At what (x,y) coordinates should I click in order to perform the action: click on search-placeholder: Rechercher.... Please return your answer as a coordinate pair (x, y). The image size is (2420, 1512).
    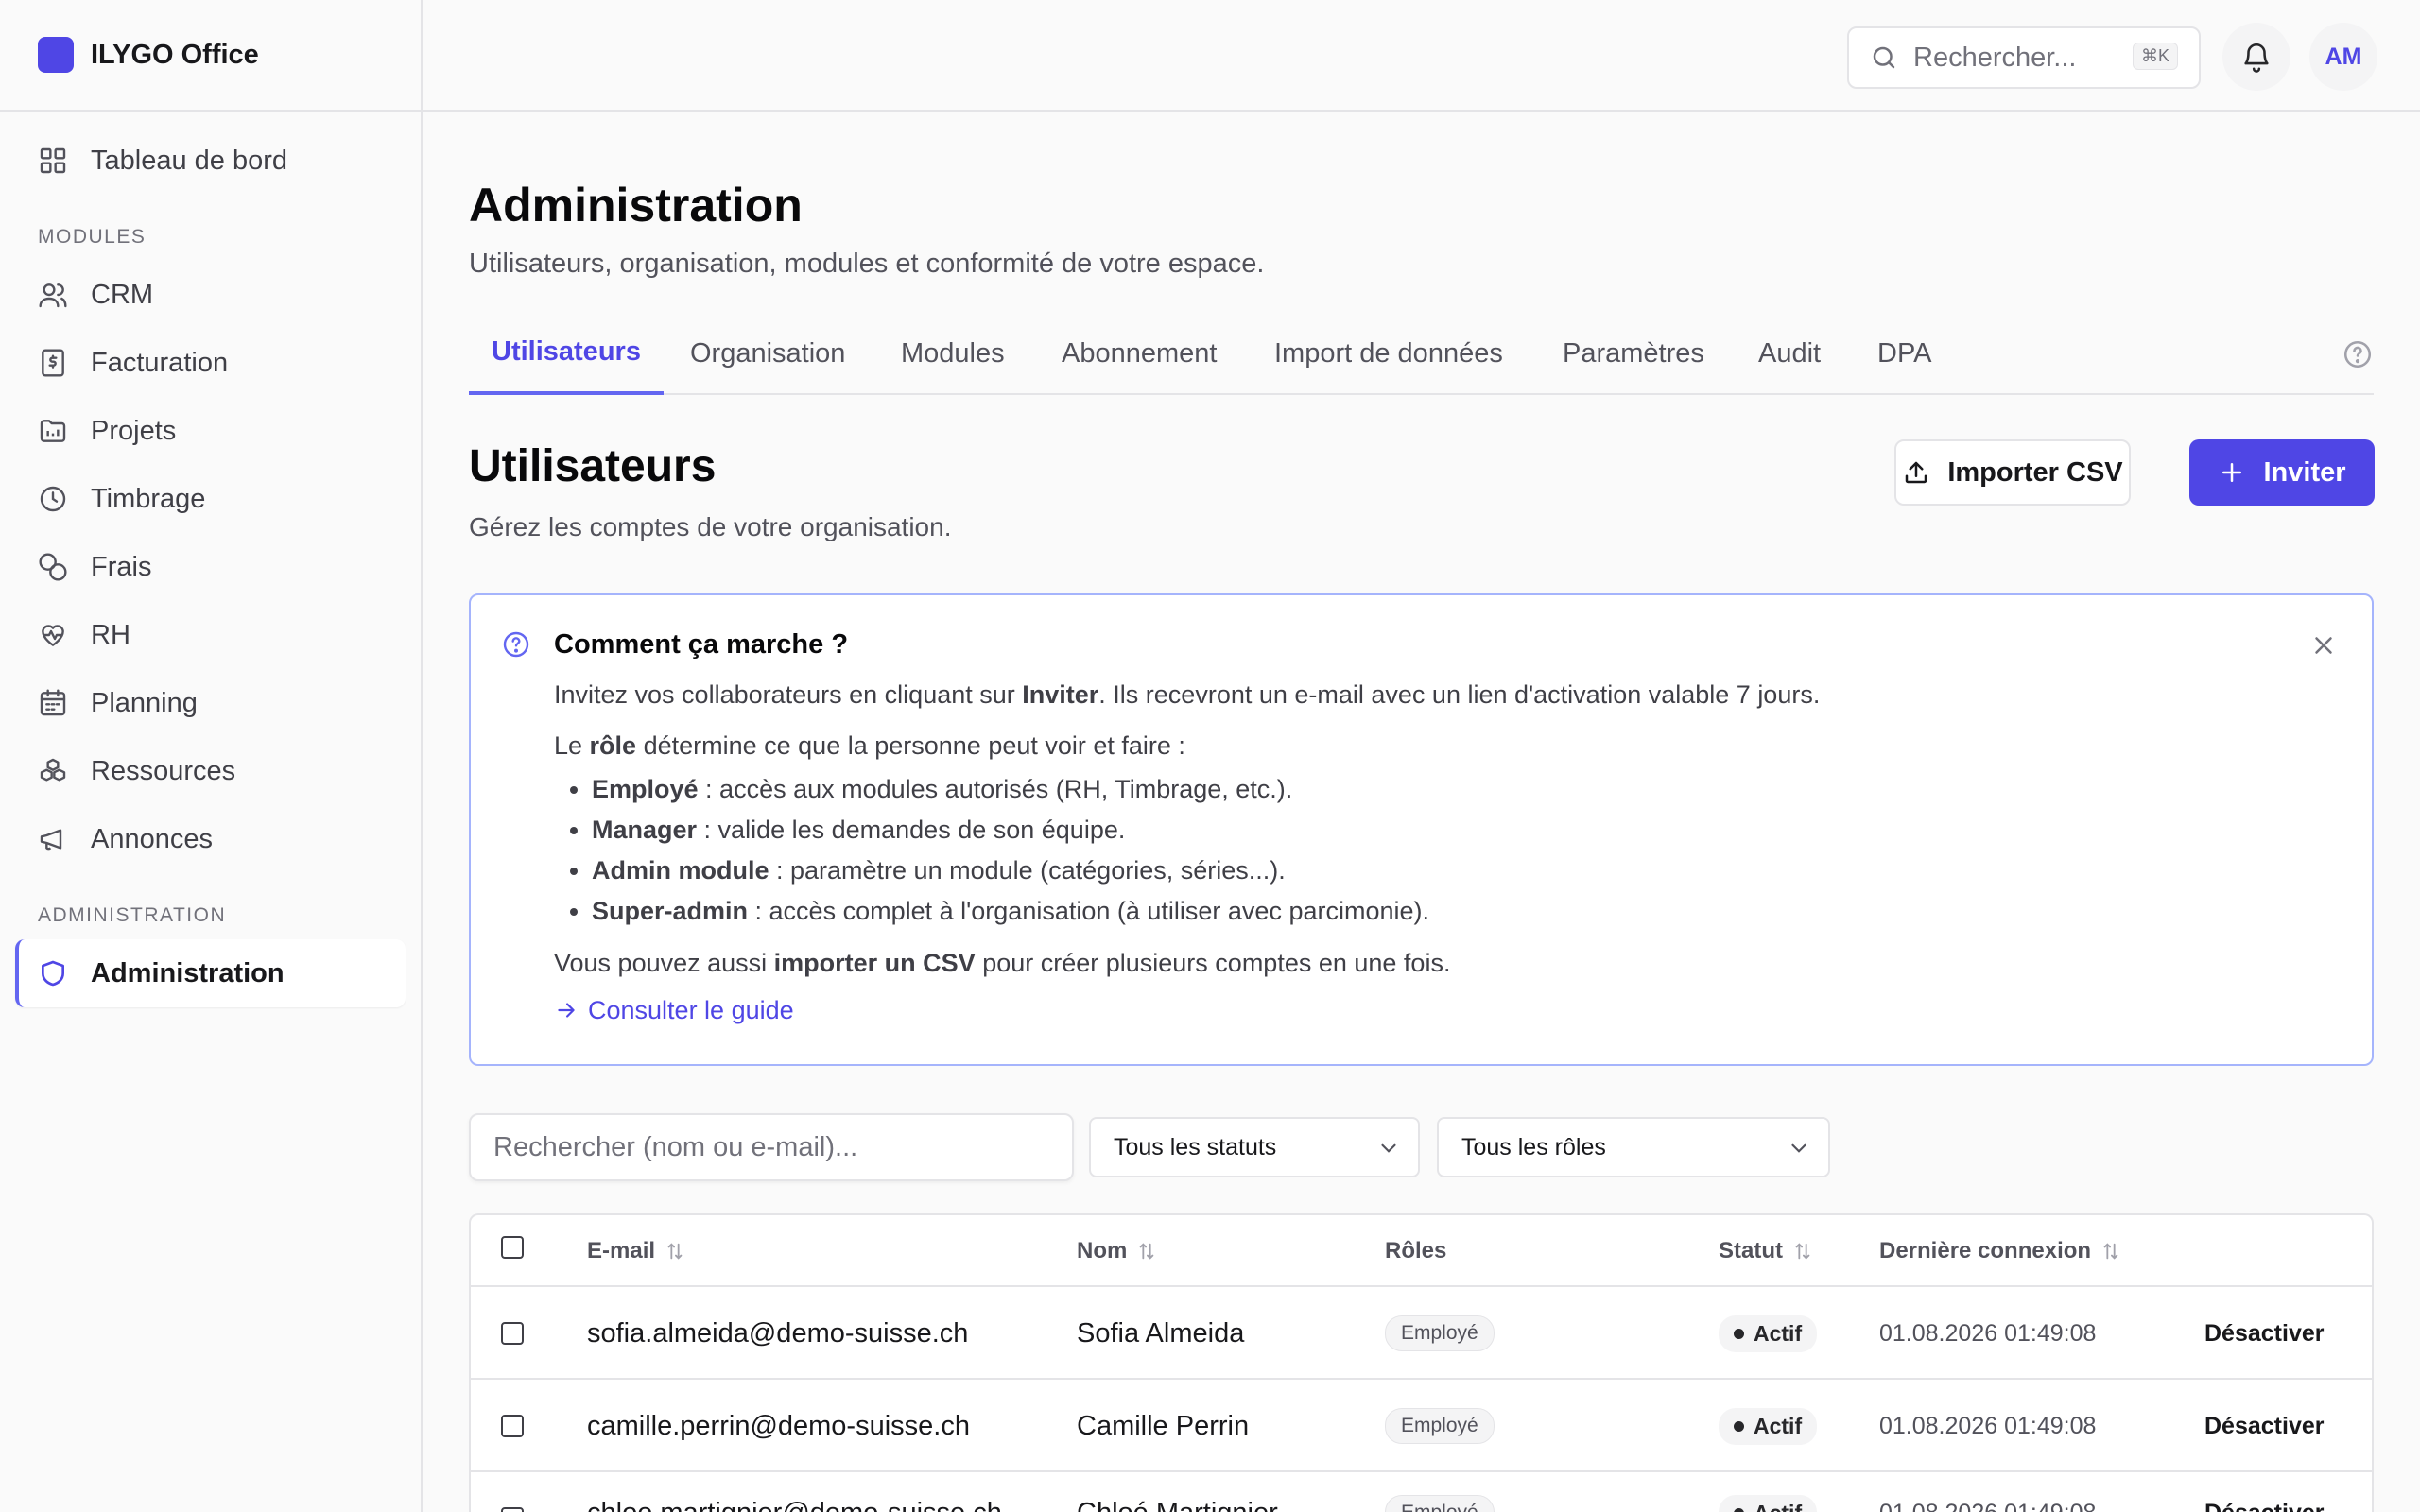
    Looking at the image, I should click on (1995, 57).